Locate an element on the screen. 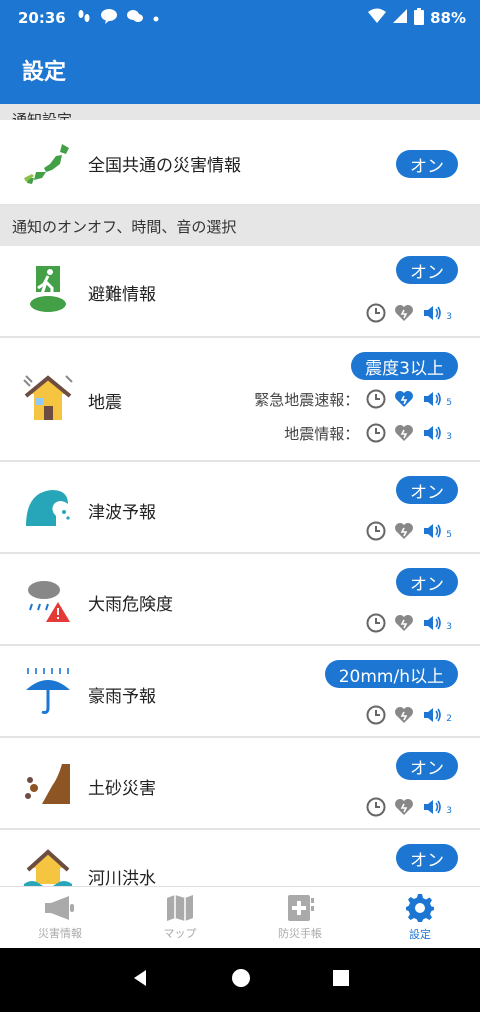 The width and height of the screenshot is (480, 1012). heavy-rain-risk-label: 大雨危険度 is located at coordinates (130, 605).